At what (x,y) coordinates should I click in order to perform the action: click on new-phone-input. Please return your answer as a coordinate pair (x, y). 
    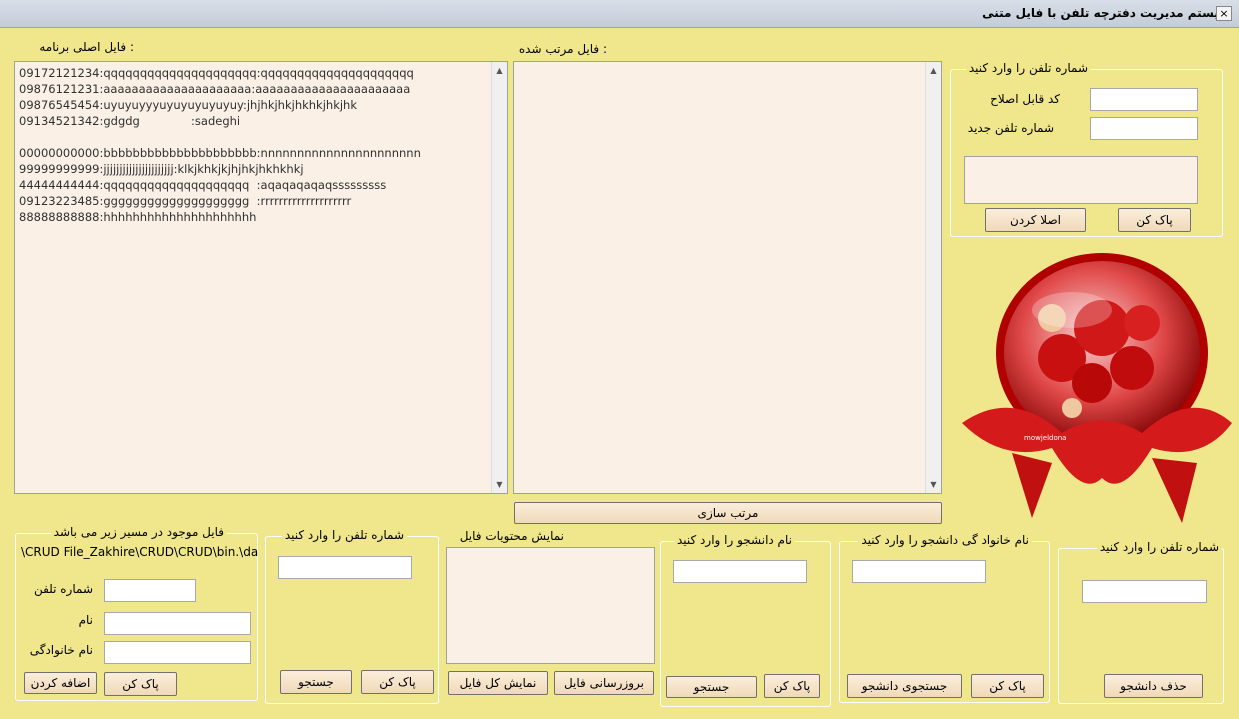
    Looking at the image, I should click on (1144, 128).